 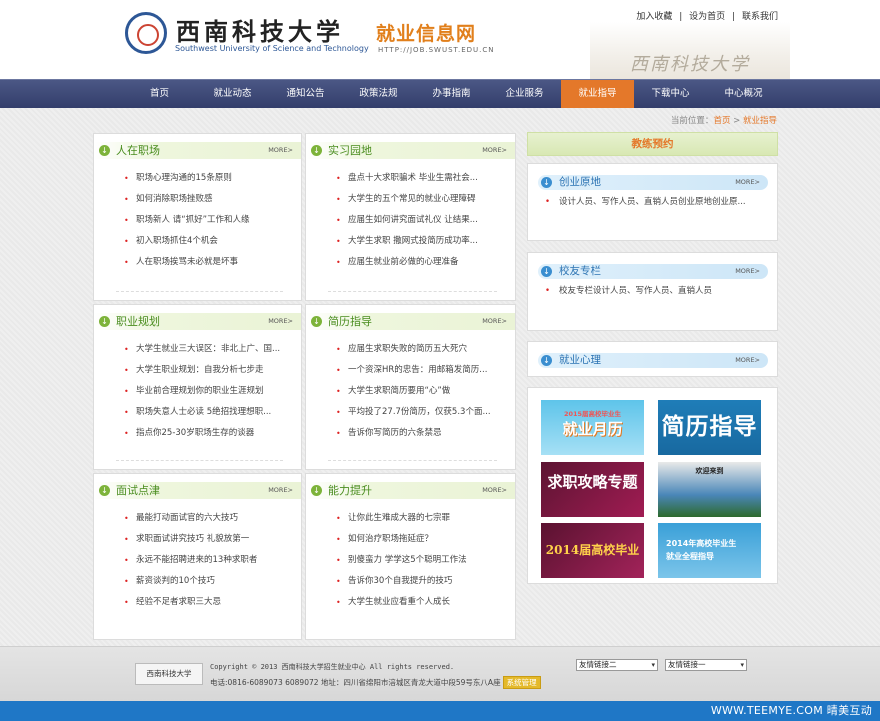 What do you see at coordinates (706, 665) in the screenshot?
I see `friend-links-select-1: 友情链接一` at bounding box center [706, 665].